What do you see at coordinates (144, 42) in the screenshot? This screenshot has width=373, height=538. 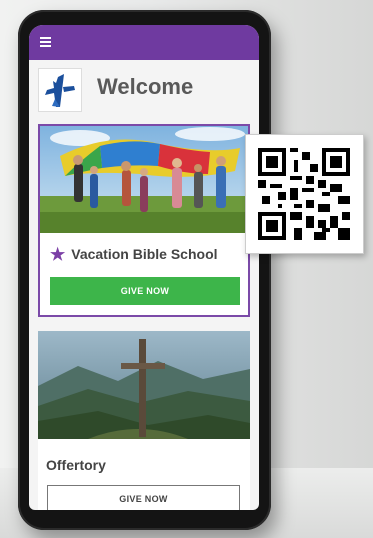 I see `app-header-bar` at bounding box center [144, 42].